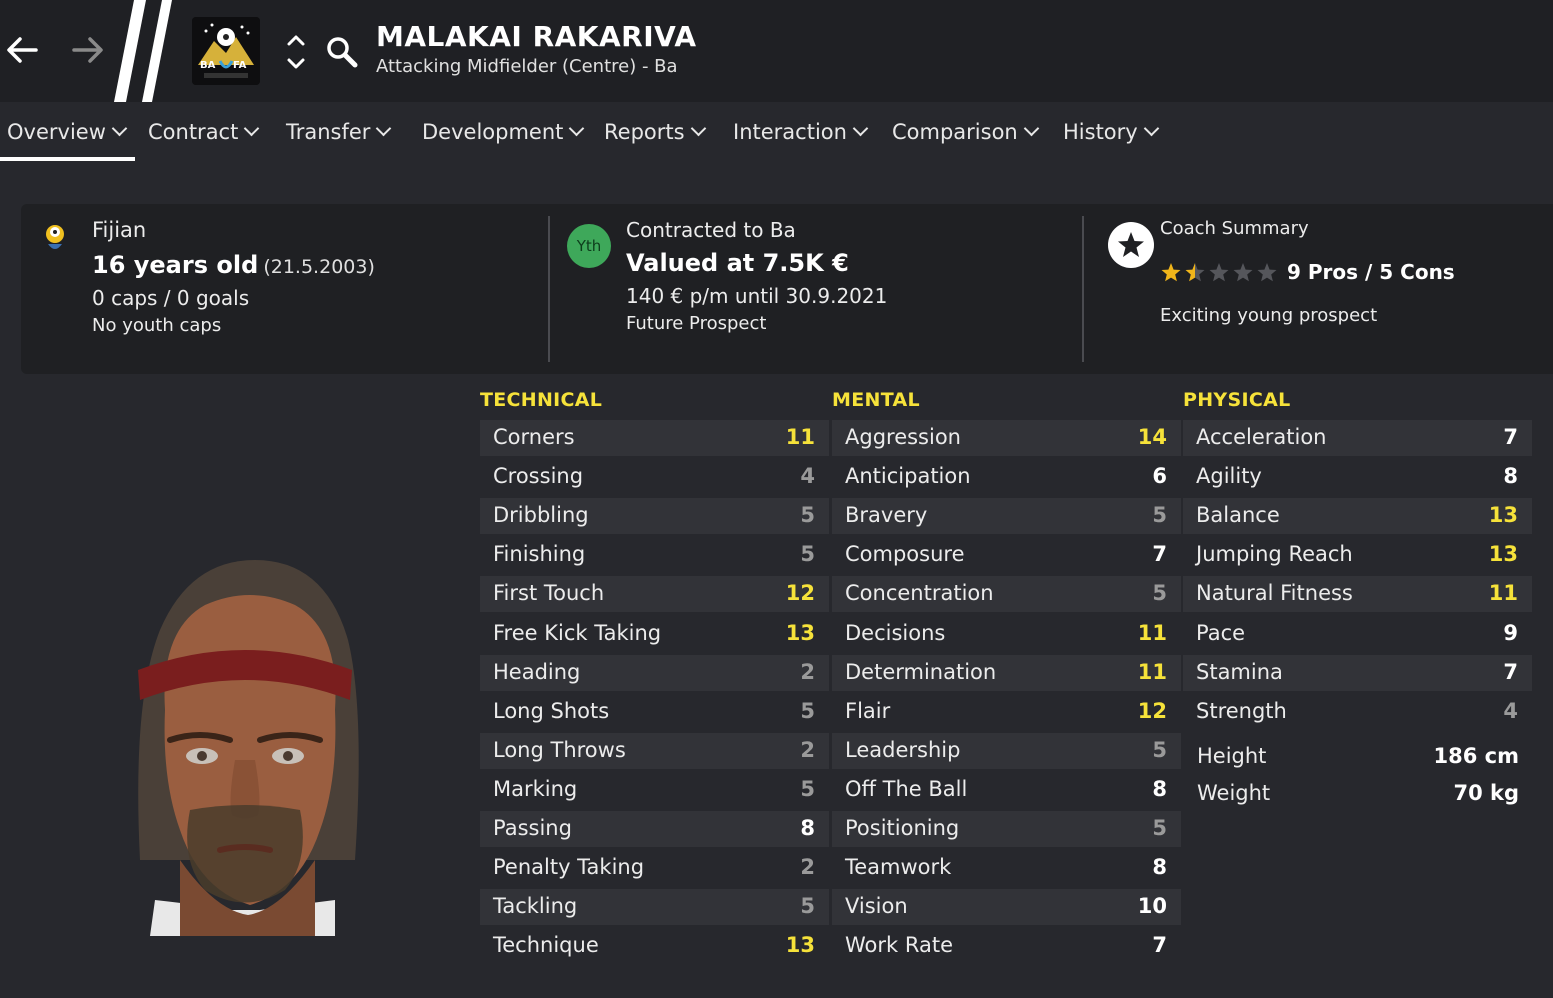 Image resolution: width=1553 pixels, height=998 pixels. What do you see at coordinates (711, 230) in the screenshot?
I see `contracted-to: Contracted to Ba` at bounding box center [711, 230].